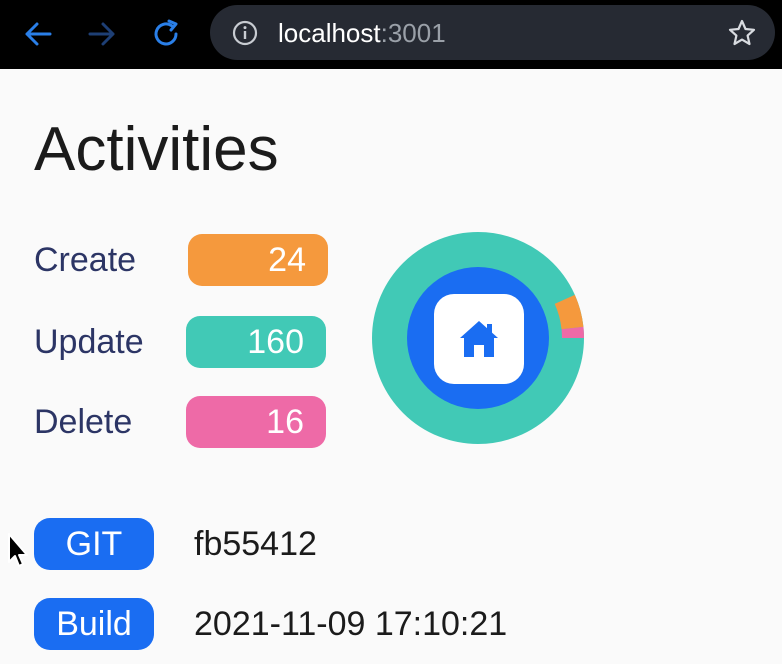  I want to click on browser-toolbar: localhost:3001, so click(391, 34).